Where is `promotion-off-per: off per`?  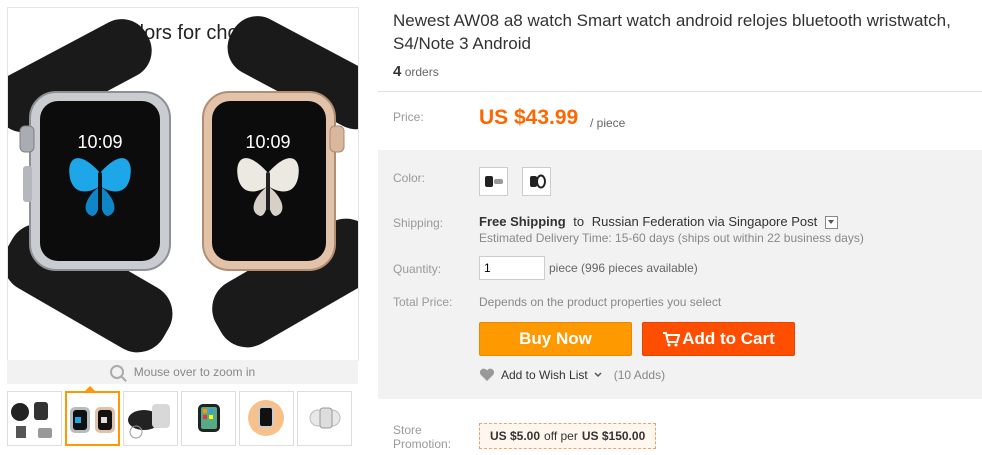 promotion-off-per: off per is located at coordinates (561, 436).